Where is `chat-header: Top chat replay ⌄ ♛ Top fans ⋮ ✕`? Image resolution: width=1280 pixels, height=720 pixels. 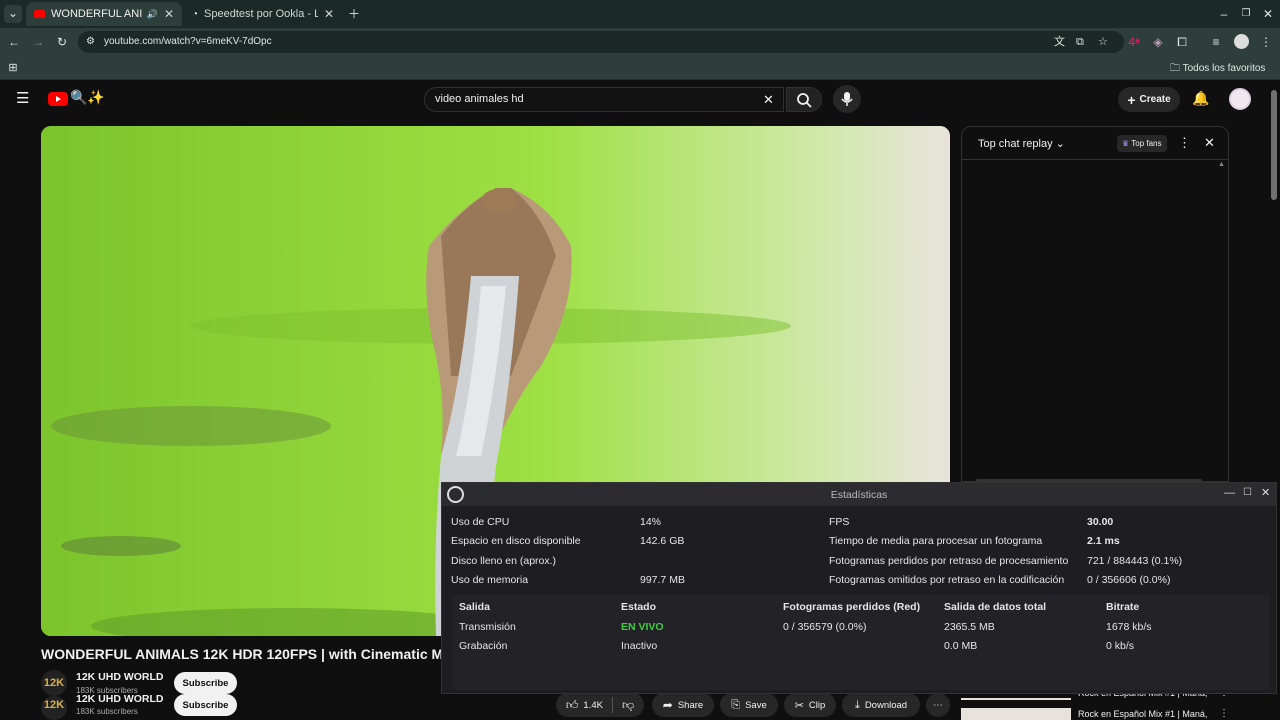
chat-header: Top chat replay ⌄ ♛ Top fans ⋮ ✕ is located at coordinates (1095, 143).